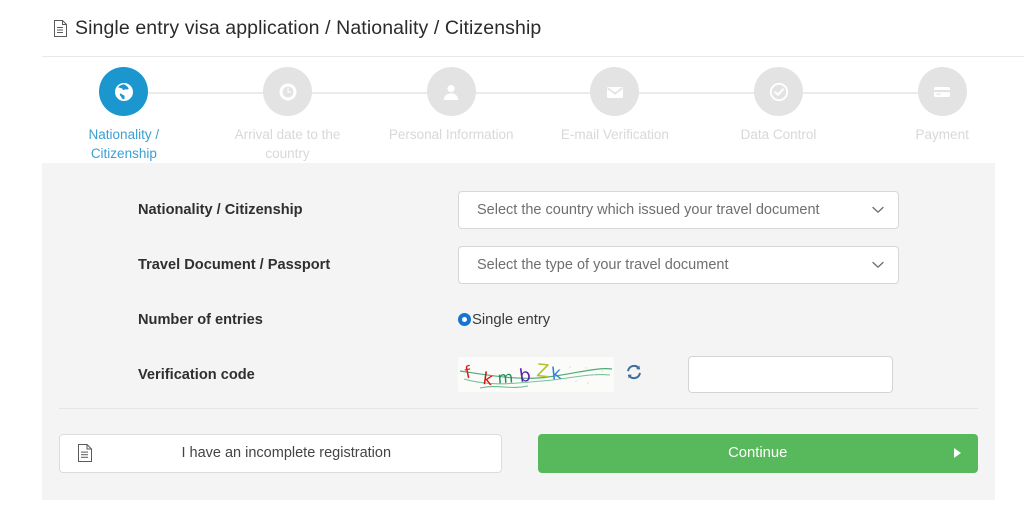 Image resolution: width=1024 pixels, height=509 pixels. I want to click on step-arrival-date: Arrival date to the country, so click(287, 110).